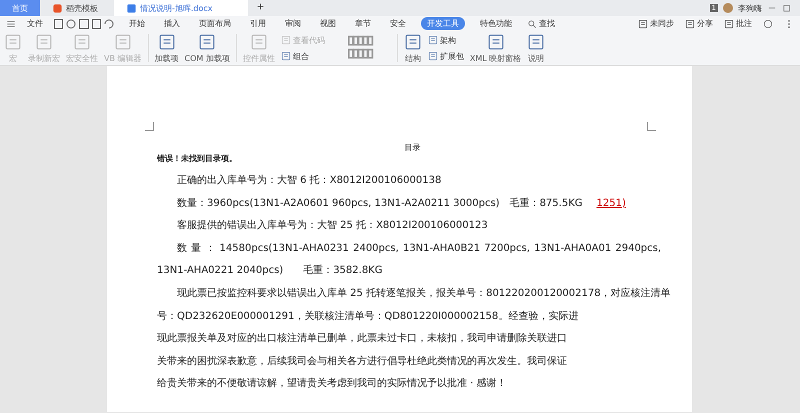 This screenshot has height=413, width=800. What do you see at coordinates (84, 23) in the screenshot?
I see `toolbar-icons-drawing` at bounding box center [84, 23].